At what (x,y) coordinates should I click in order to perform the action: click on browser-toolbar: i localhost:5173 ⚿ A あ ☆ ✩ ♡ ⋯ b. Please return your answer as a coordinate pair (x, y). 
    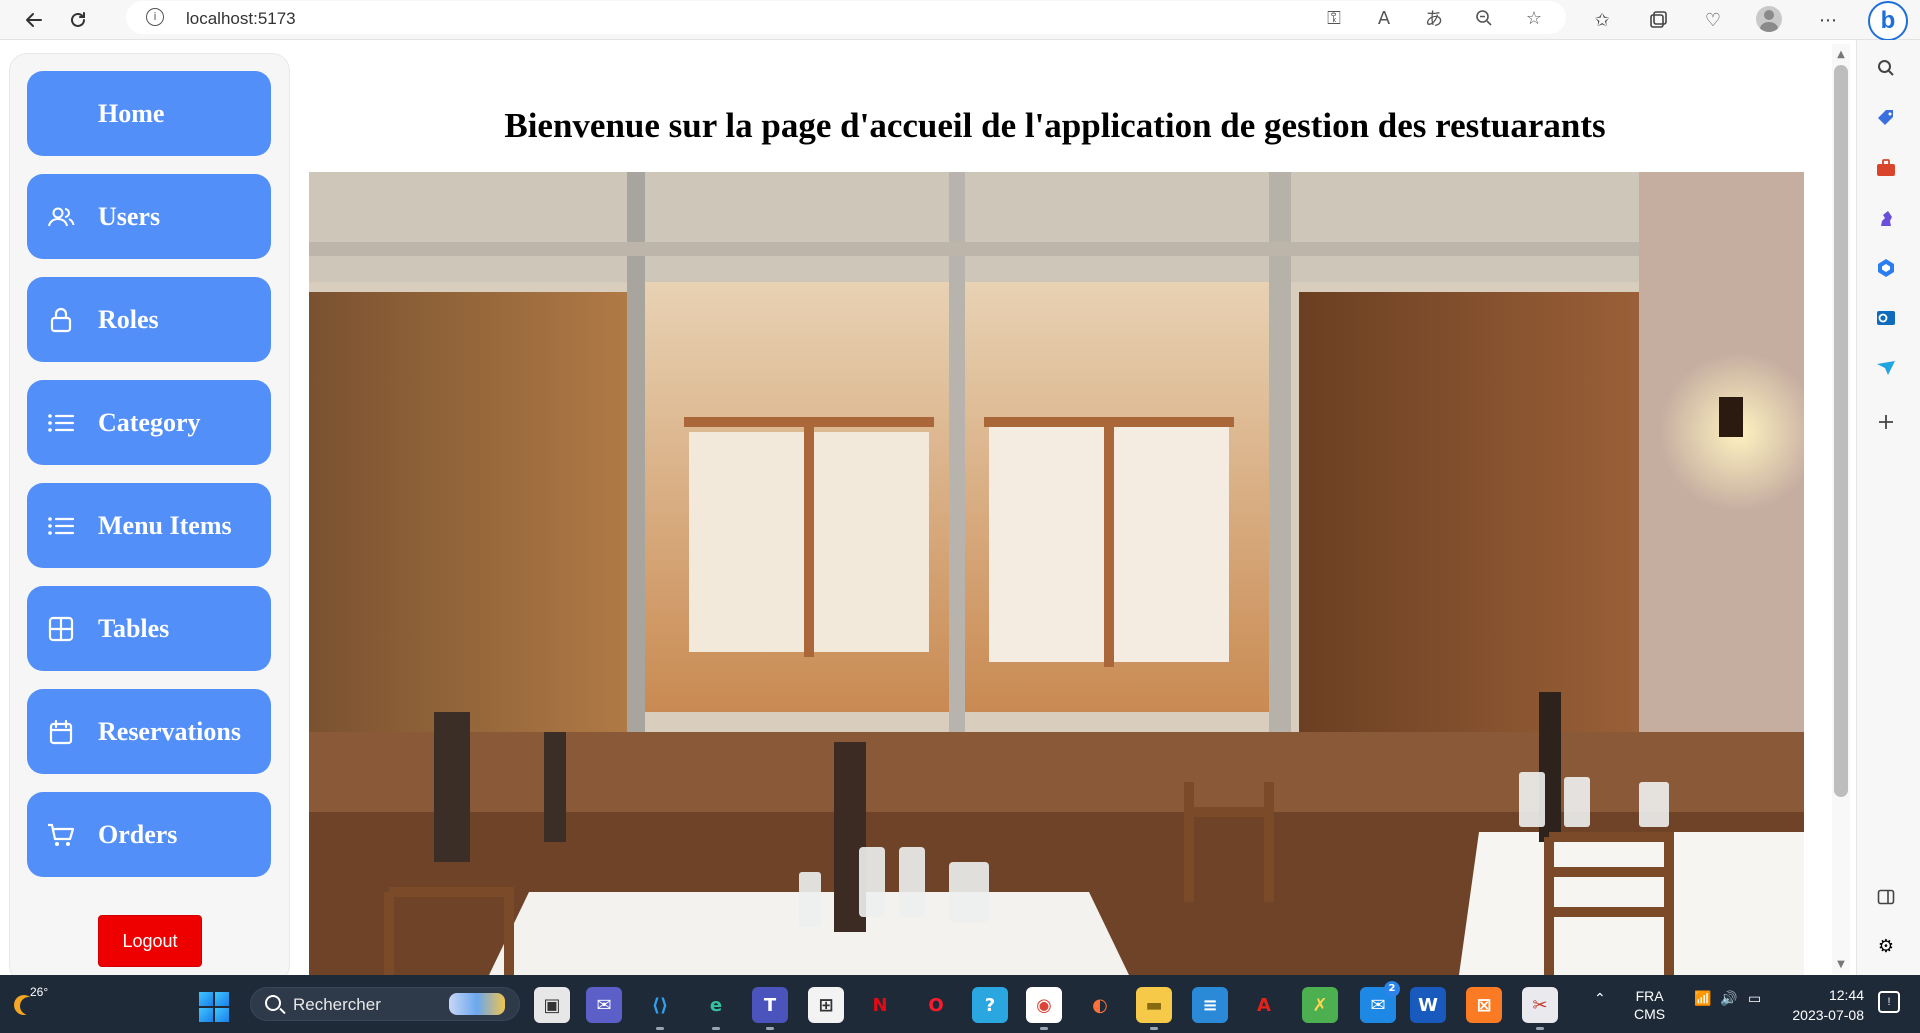
    Looking at the image, I should click on (960, 20).